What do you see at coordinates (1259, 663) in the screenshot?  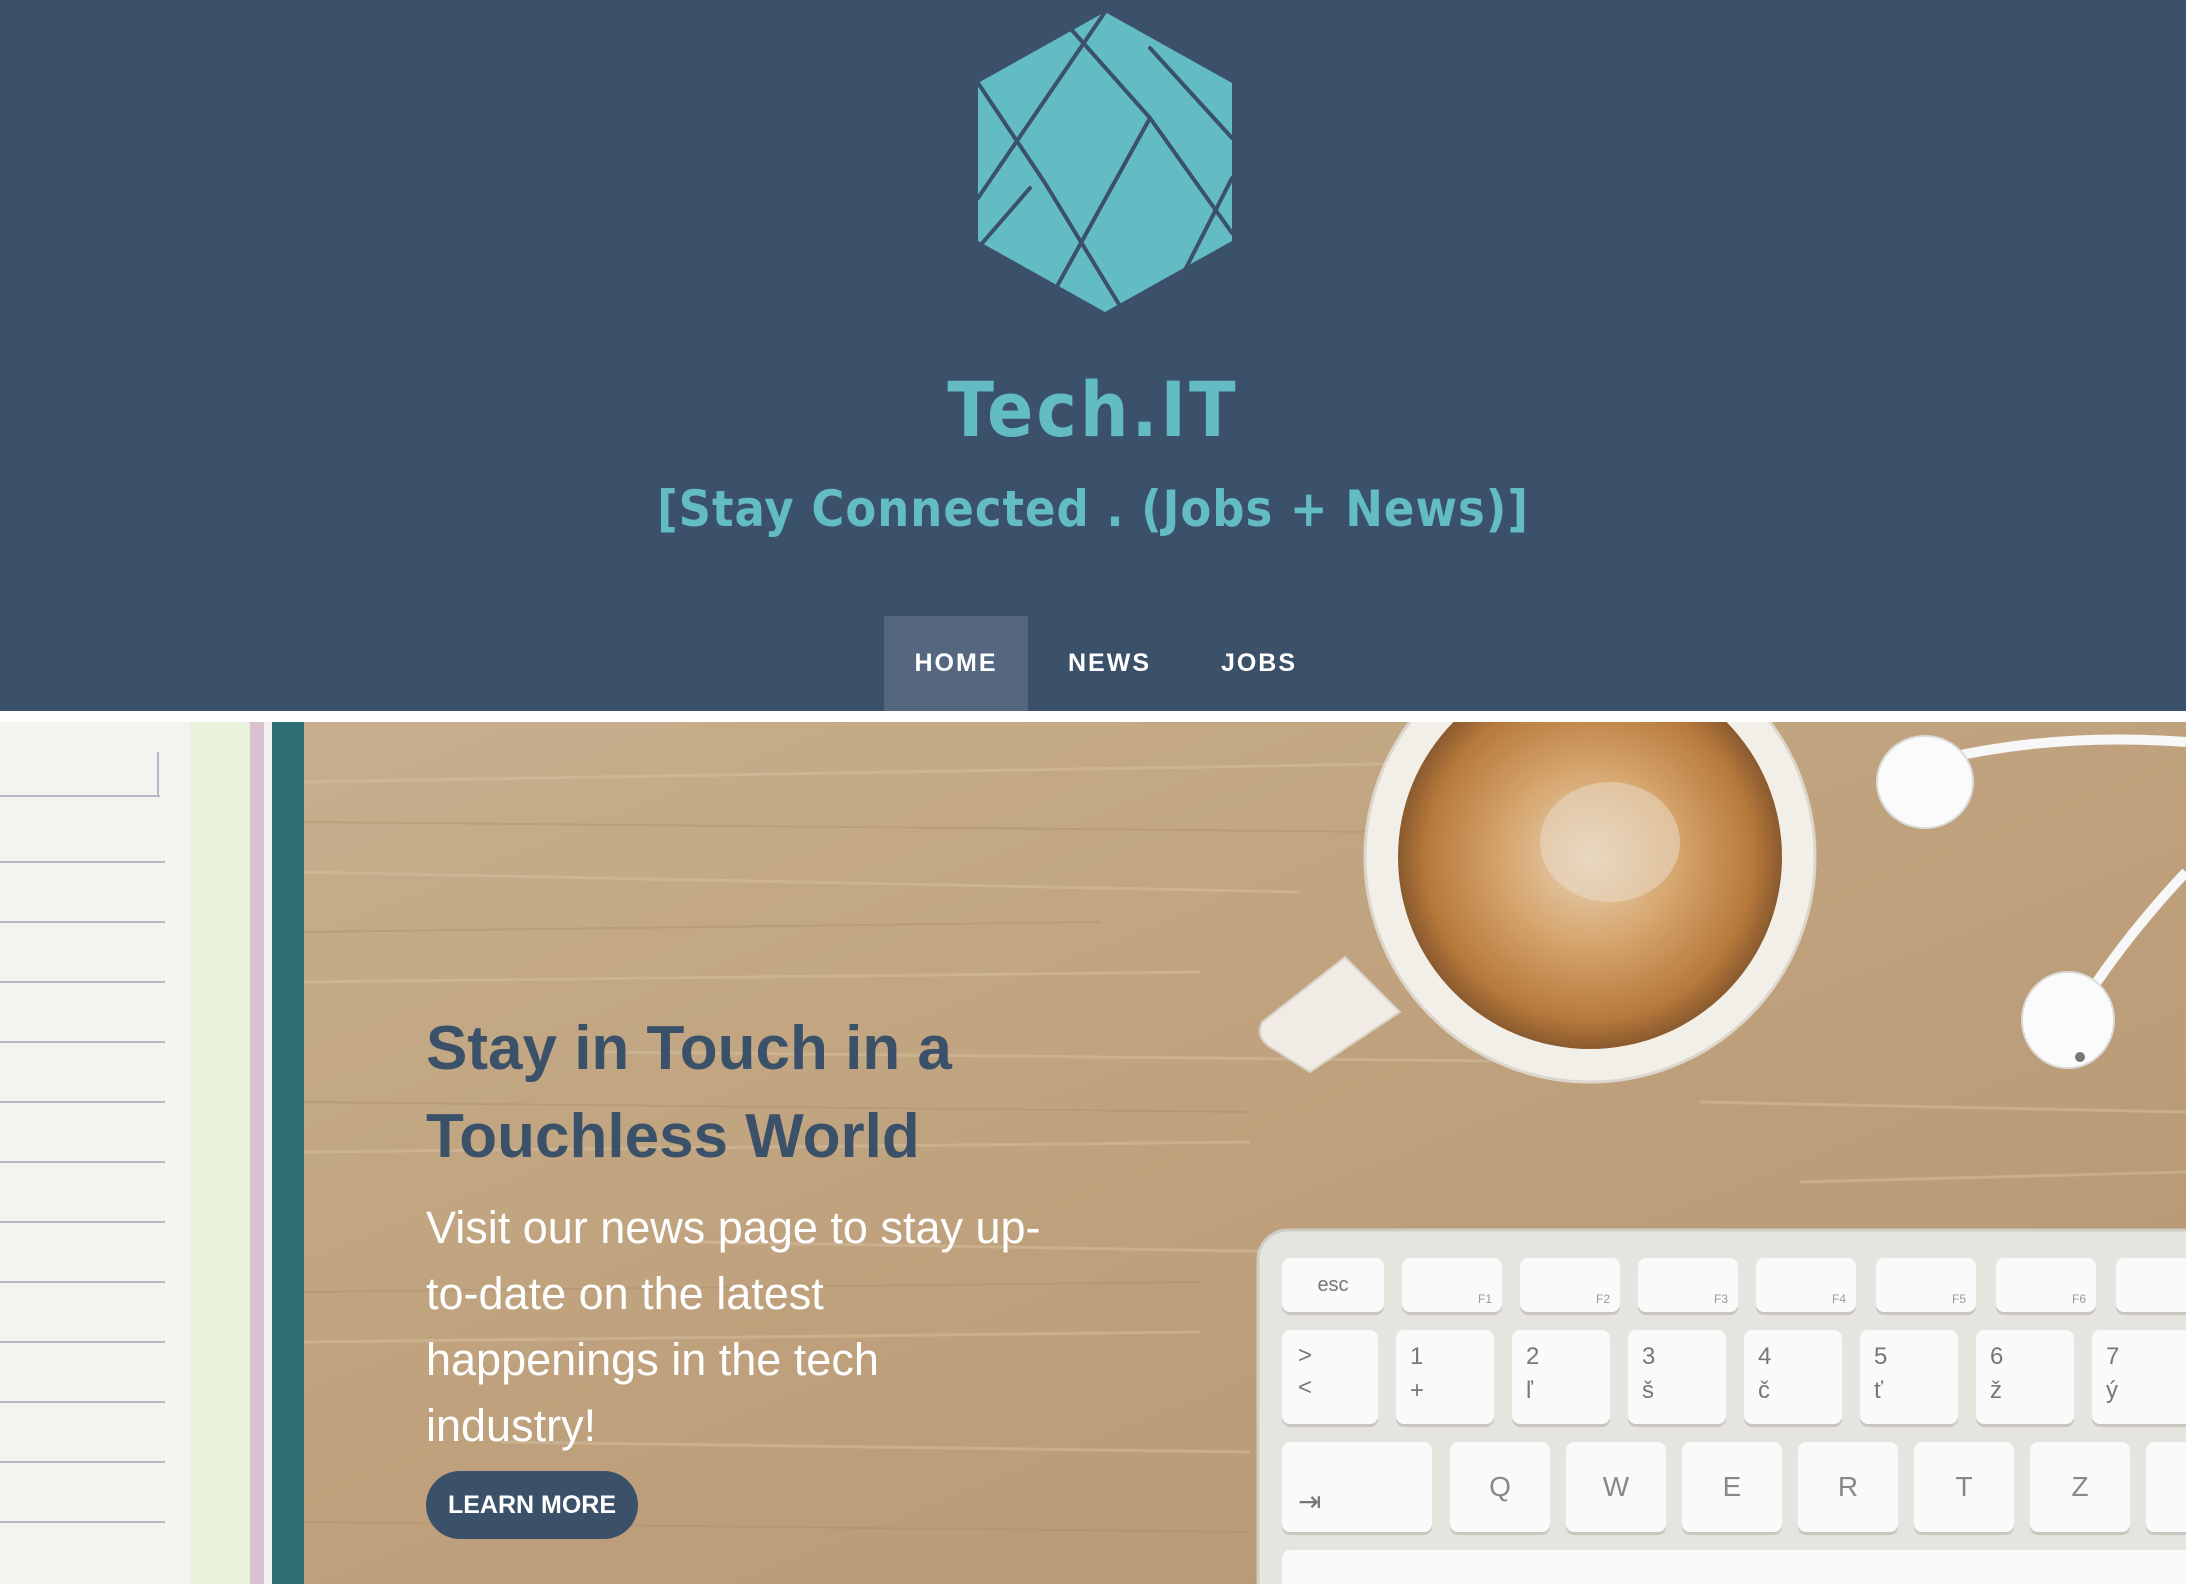 I see `nav-item-jobs: JOBS` at bounding box center [1259, 663].